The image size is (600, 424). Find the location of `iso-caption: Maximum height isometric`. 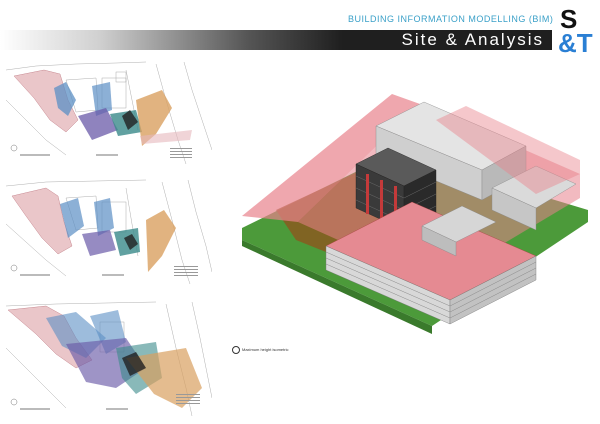

iso-caption: Maximum height isometric is located at coordinates (260, 351).